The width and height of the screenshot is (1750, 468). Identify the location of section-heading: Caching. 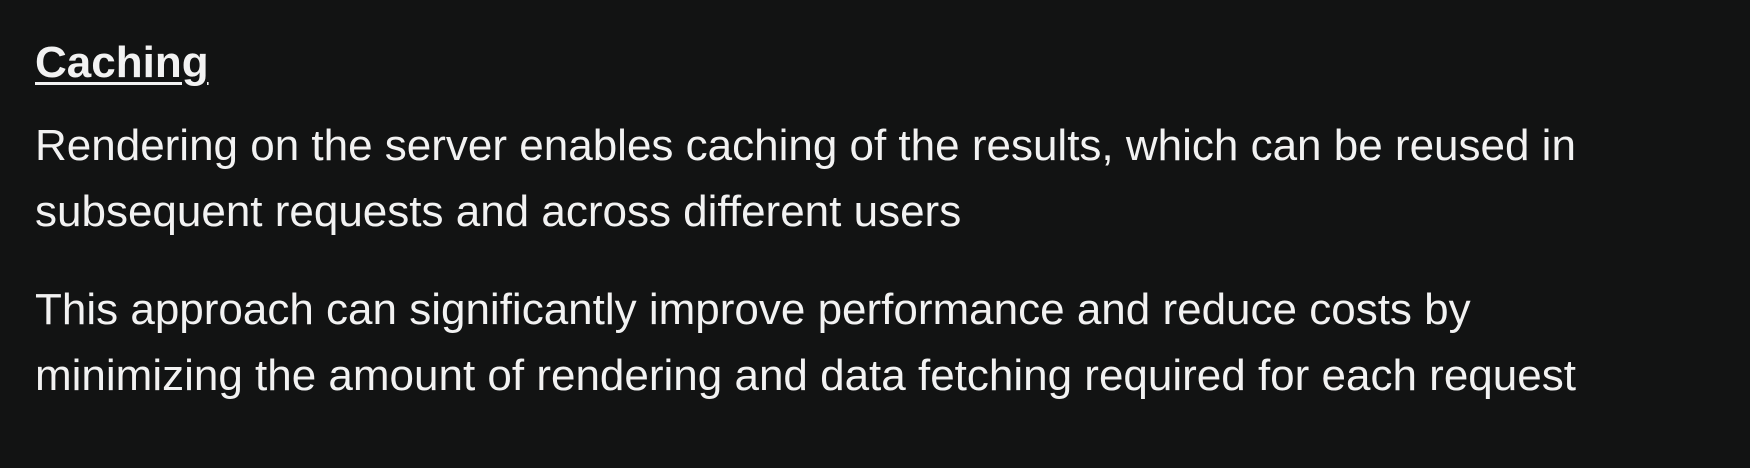
(122, 62).